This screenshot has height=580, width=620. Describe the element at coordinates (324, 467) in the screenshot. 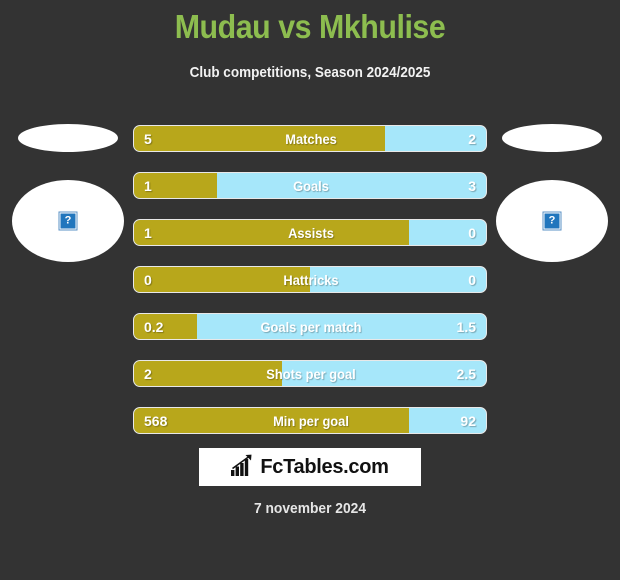

I see `logo-text: FcTables.com` at that location.